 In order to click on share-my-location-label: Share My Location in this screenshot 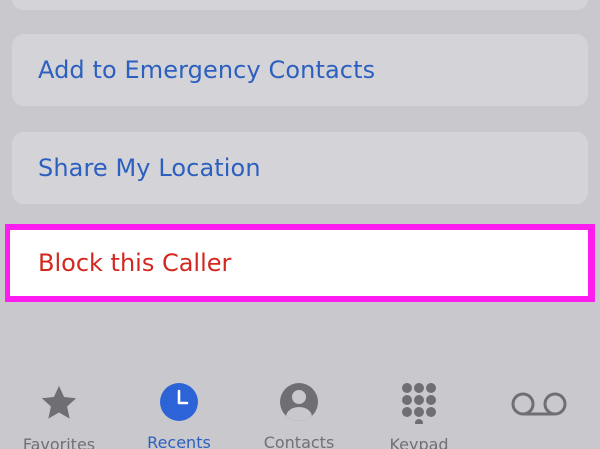, I will do `click(149, 168)`.